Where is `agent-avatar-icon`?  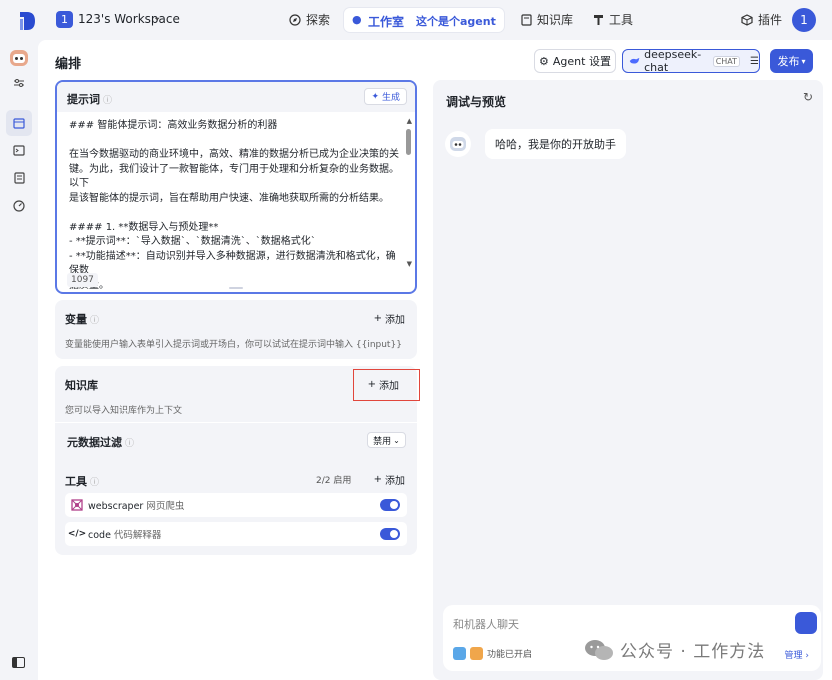
agent-avatar-icon is located at coordinates (19, 58).